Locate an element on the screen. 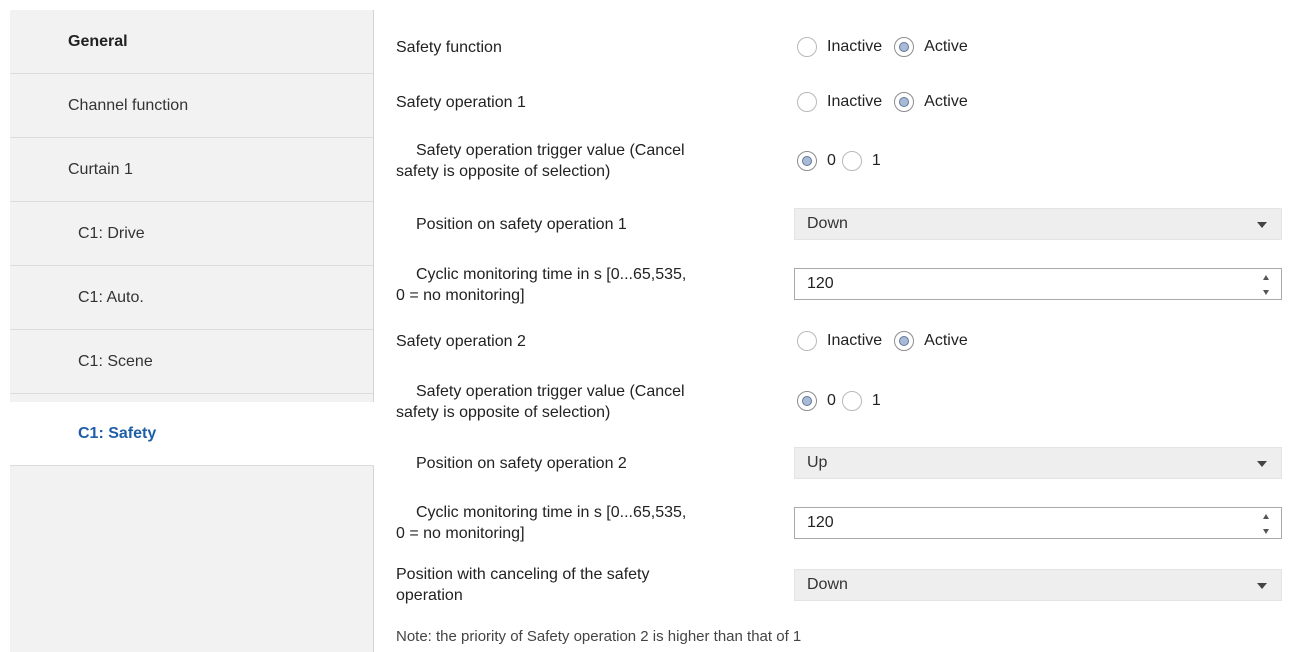 The height and width of the screenshot is (652, 1299). select-value: Up is located at coordinates (817, 462).